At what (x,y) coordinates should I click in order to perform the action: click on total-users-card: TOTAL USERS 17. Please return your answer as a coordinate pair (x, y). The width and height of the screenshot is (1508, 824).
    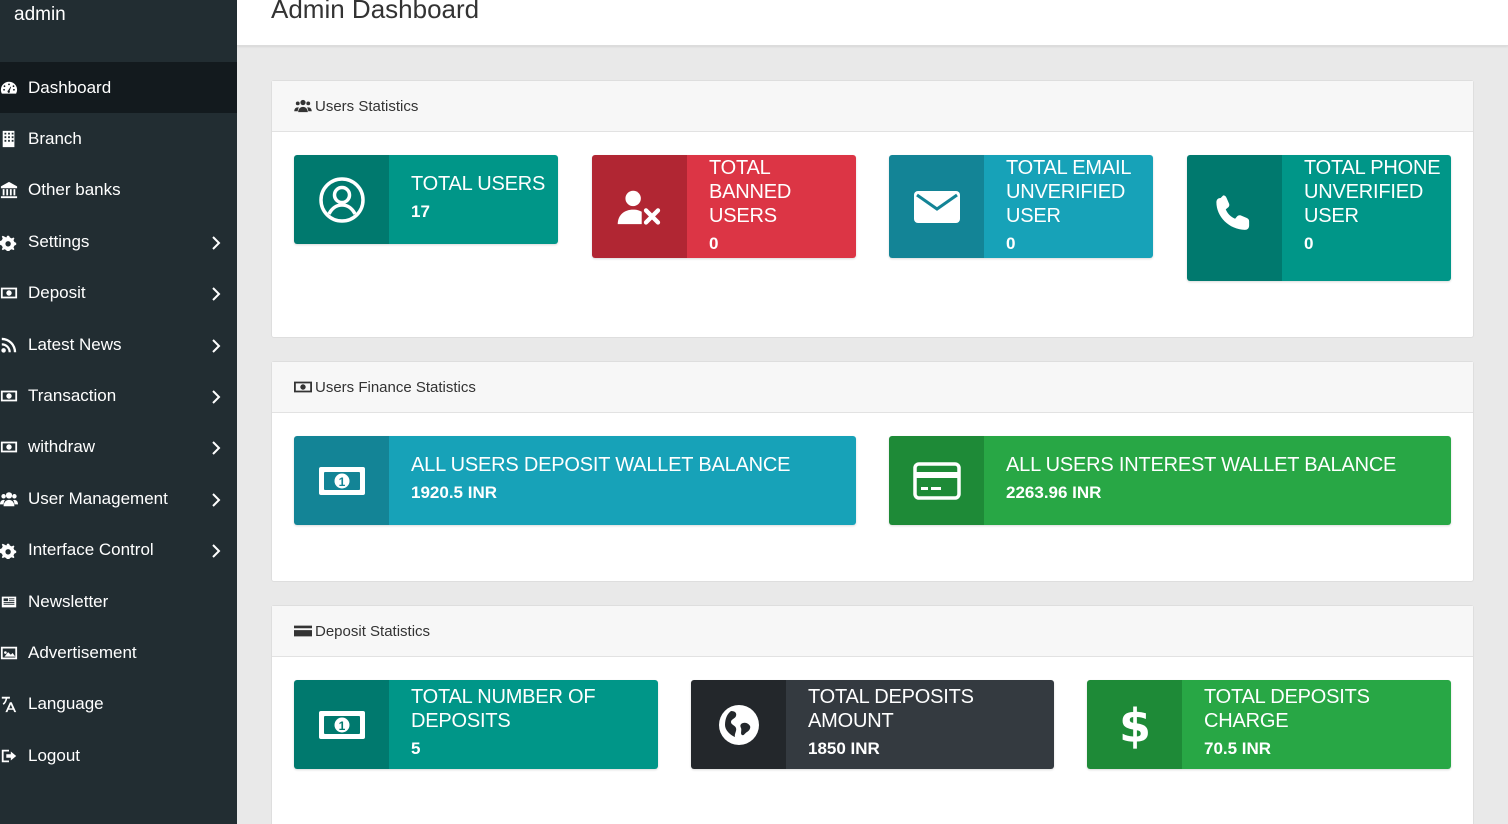
    Looking at the image, I should click on (426, 199).